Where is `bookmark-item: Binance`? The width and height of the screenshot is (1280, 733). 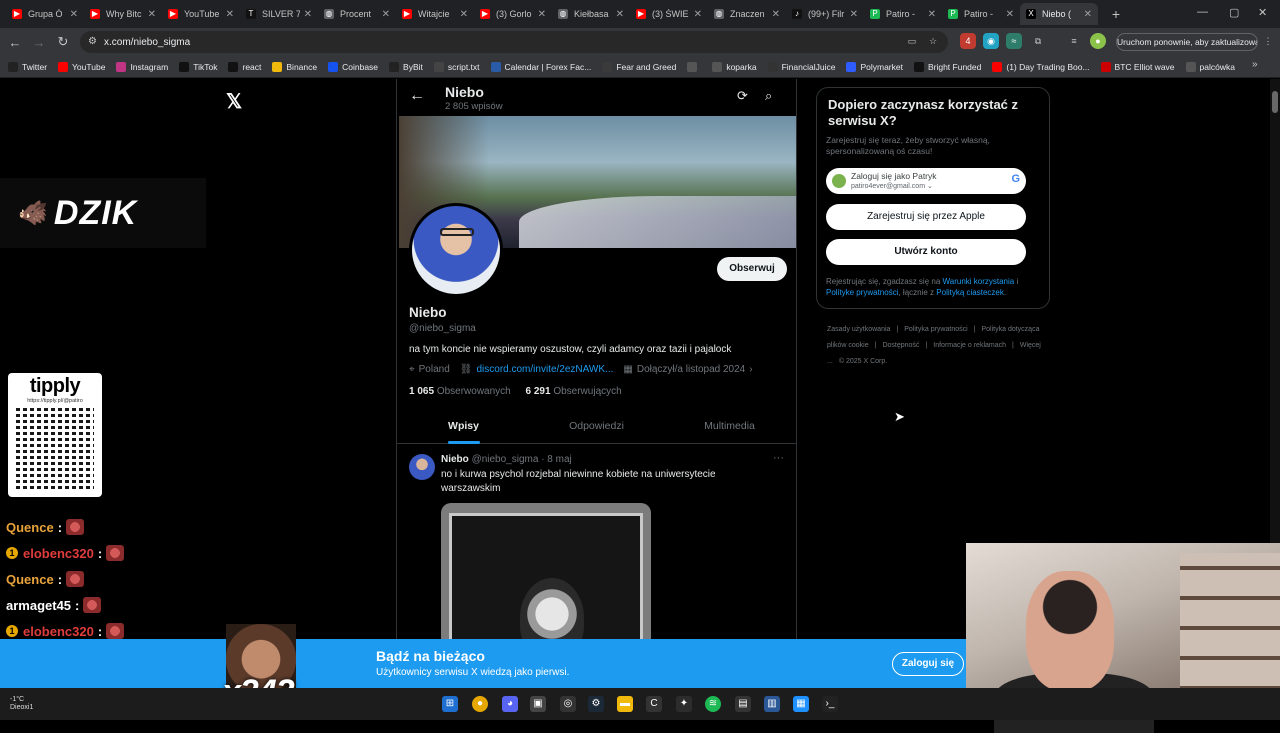
bookmark-item: Binance is located at coordinates (294, 66).